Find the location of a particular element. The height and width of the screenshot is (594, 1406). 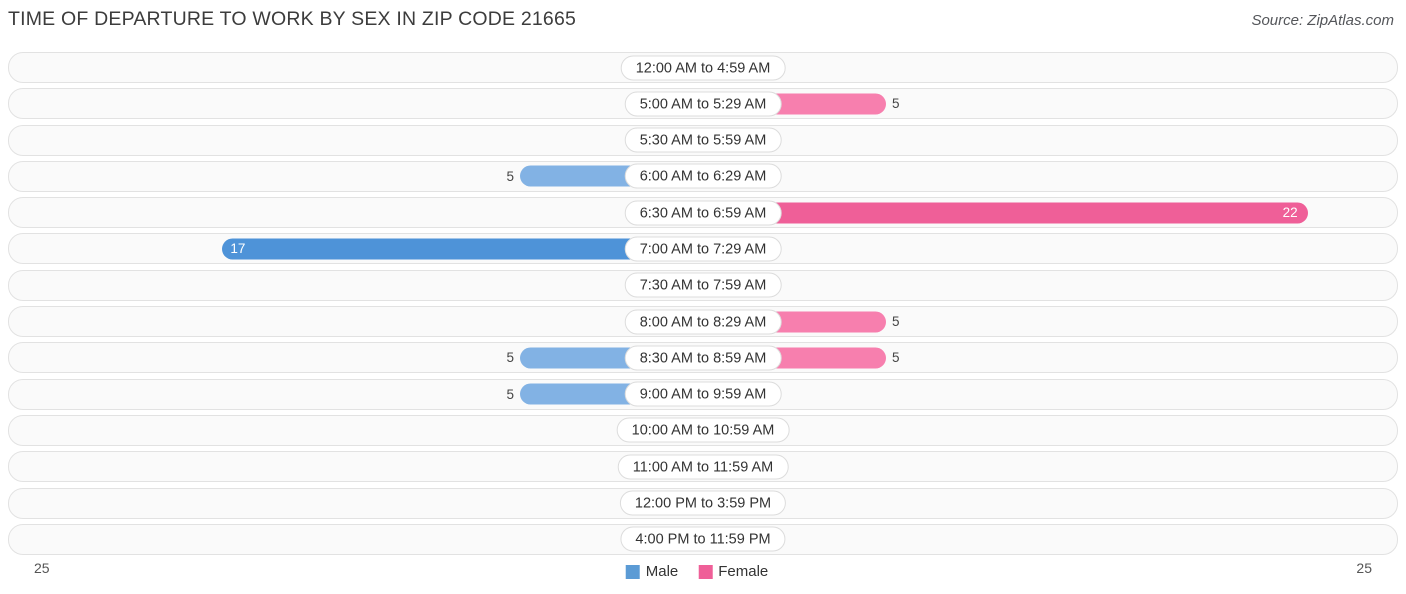

chart-row: 0226:30 AM to 6:59 AM is located at coordinates (703, 213).